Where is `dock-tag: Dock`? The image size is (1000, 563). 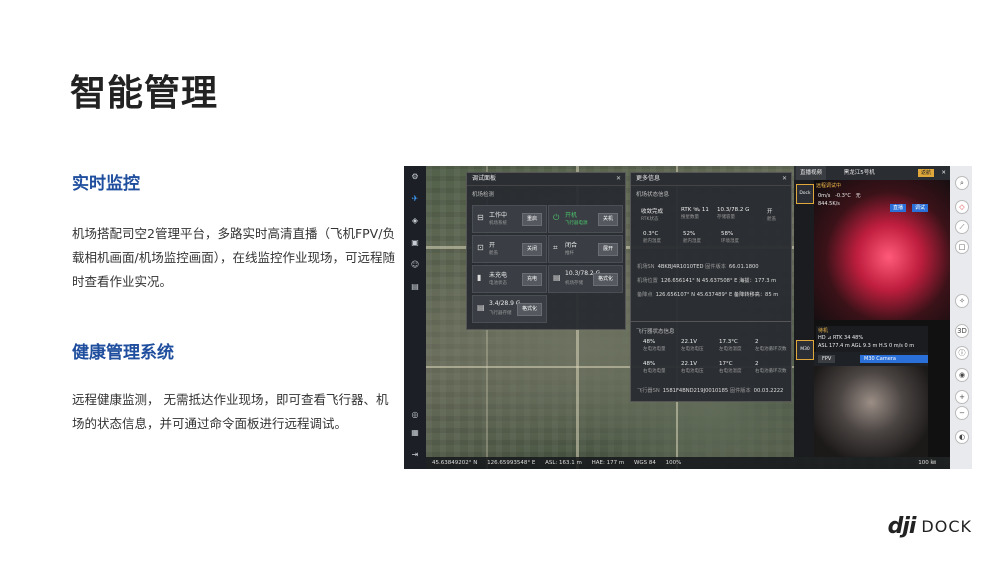
dock-tag: Dock is located at coordinates (805, 194).